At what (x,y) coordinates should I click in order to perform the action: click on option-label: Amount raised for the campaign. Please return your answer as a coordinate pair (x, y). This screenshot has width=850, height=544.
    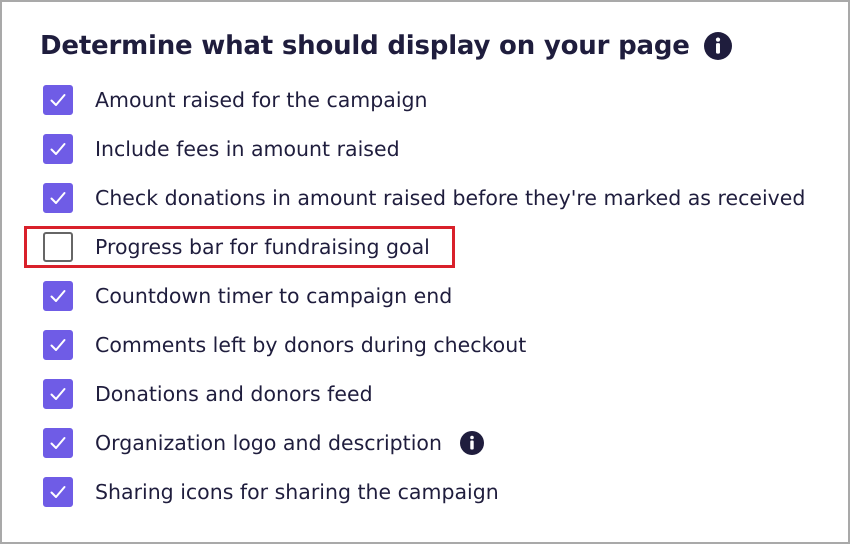
    Looking at the image, I should click on (261, 100).